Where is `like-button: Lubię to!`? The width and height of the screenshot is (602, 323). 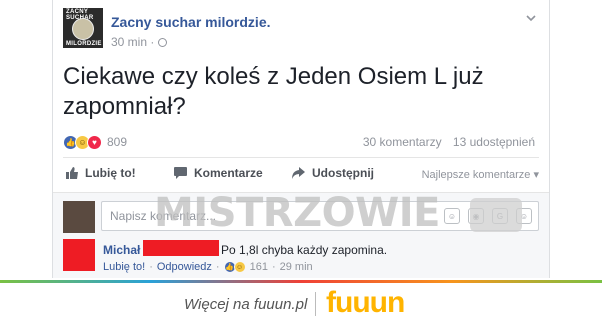
like-button: Lubię to! is located at coordinates (100, 173).